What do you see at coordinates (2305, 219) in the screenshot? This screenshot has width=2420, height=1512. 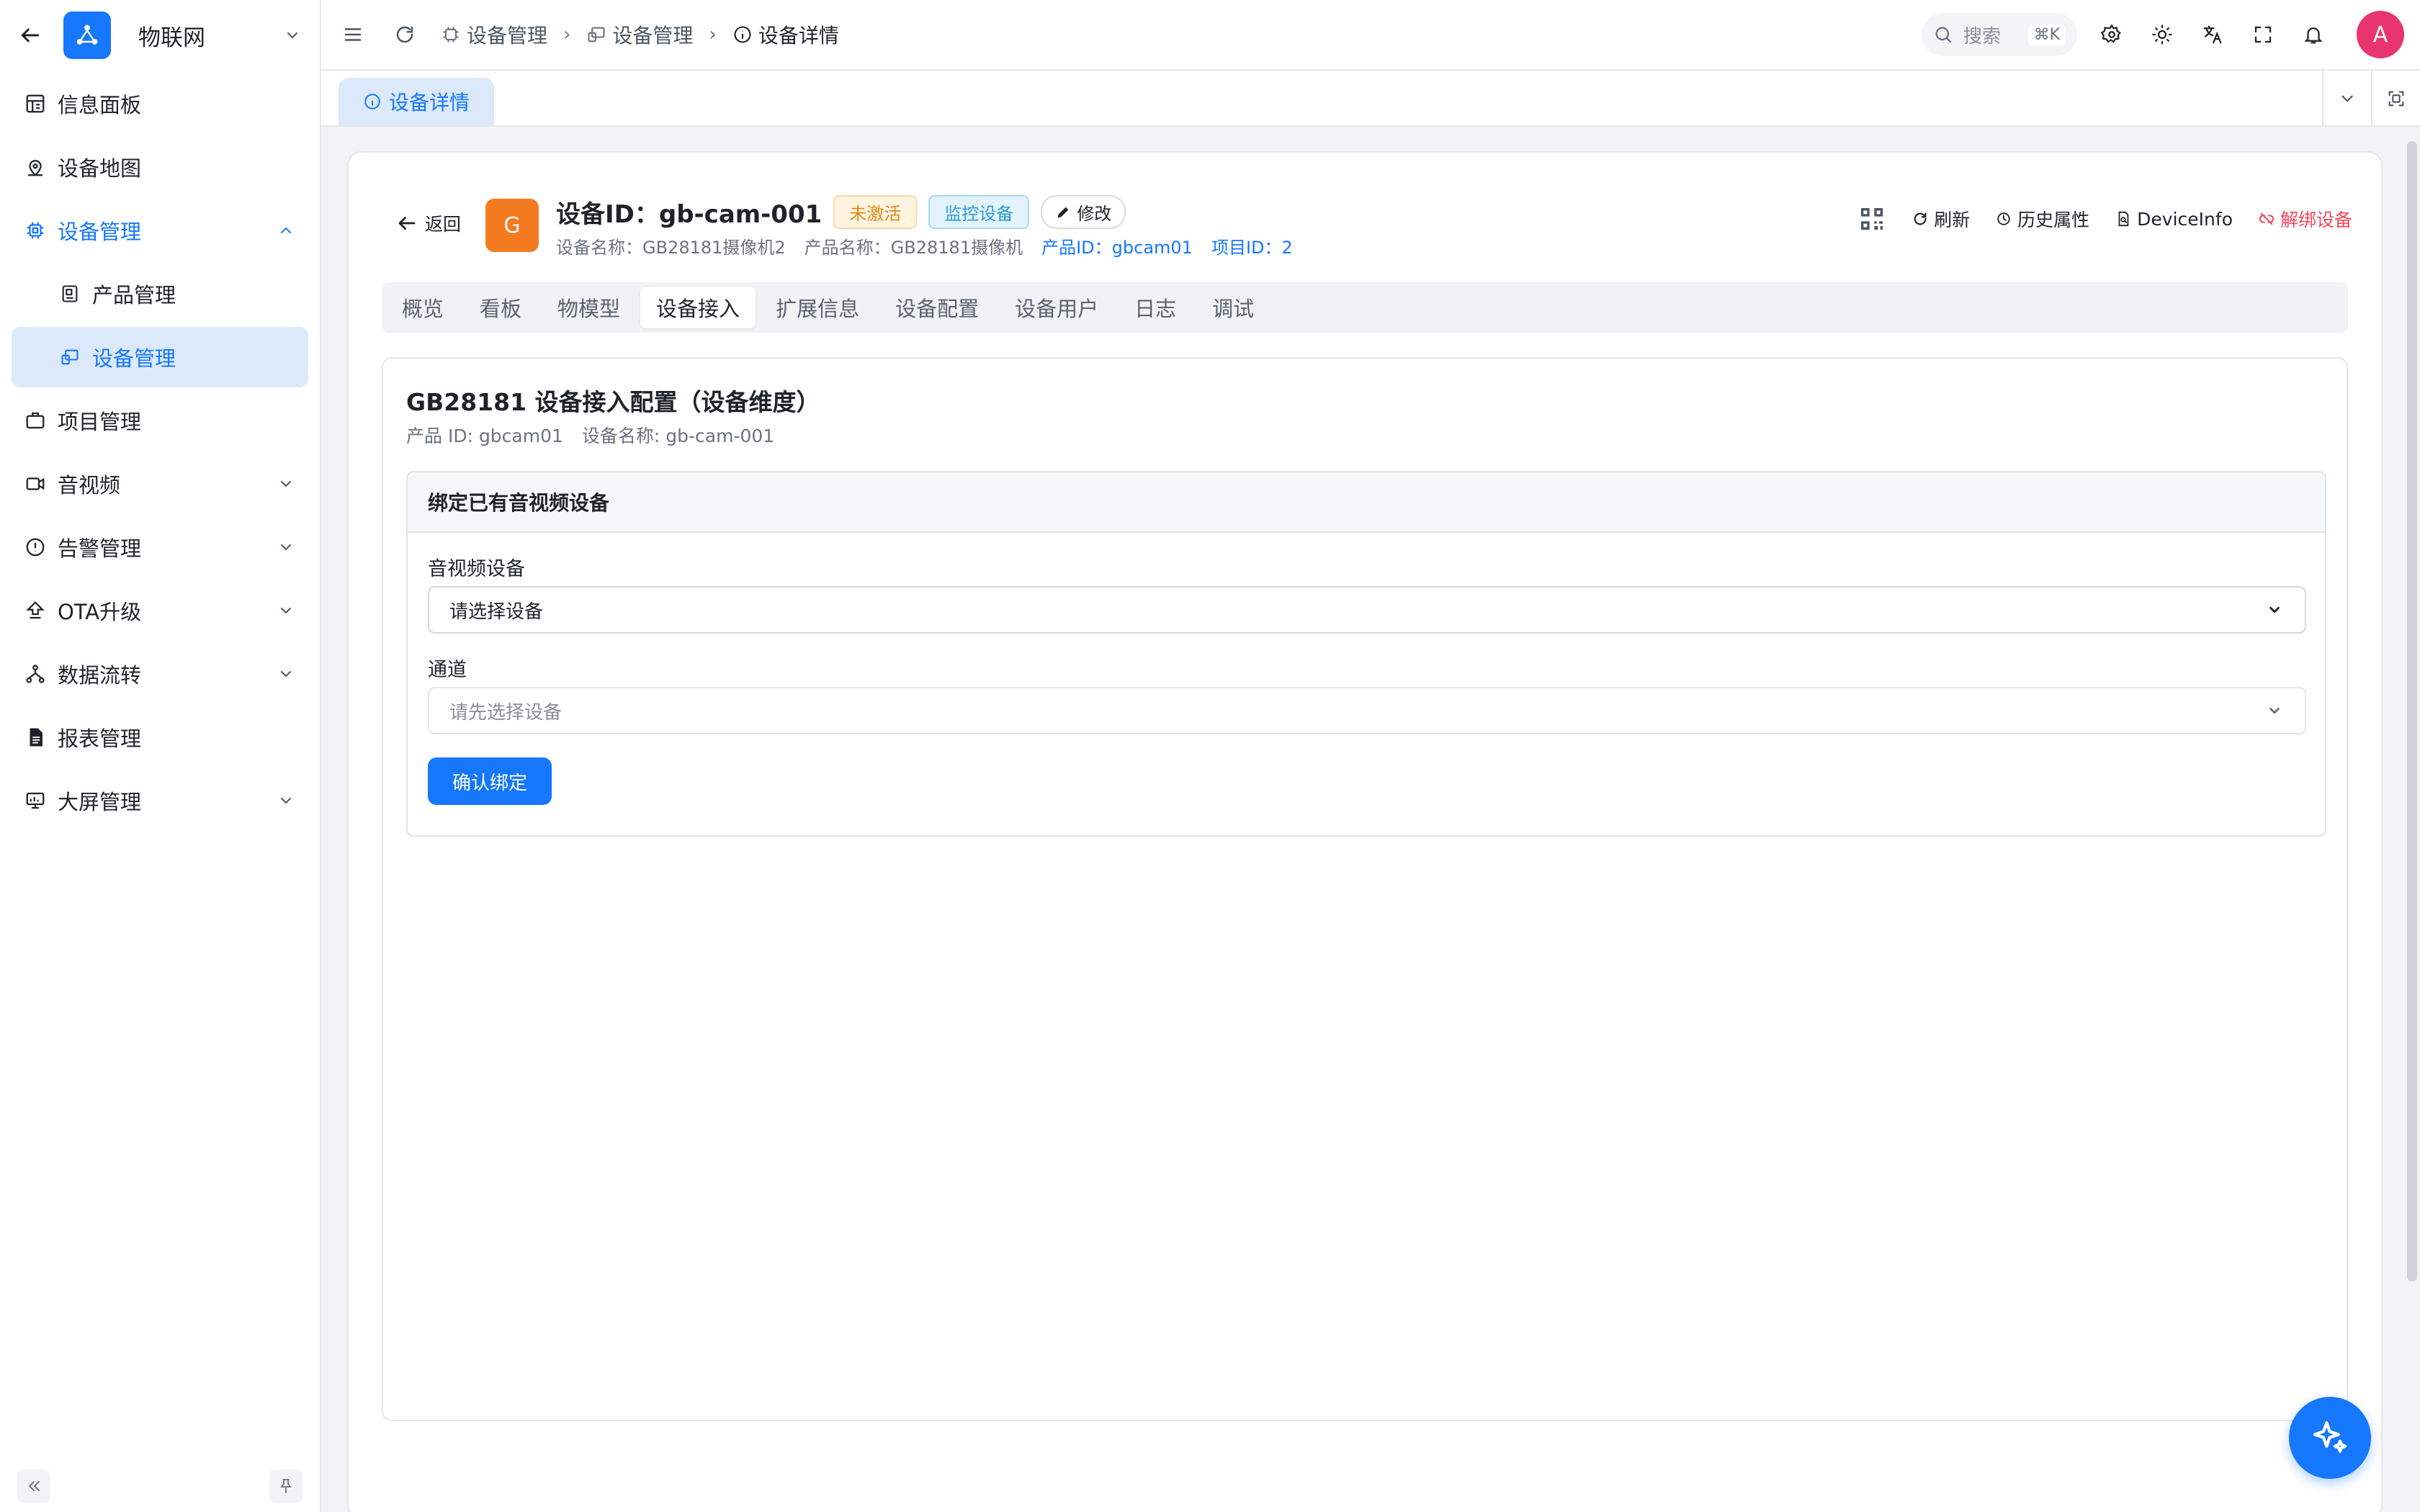 I see `unbind-device-button: 解绑设备` at bounding box center [2305, 219].